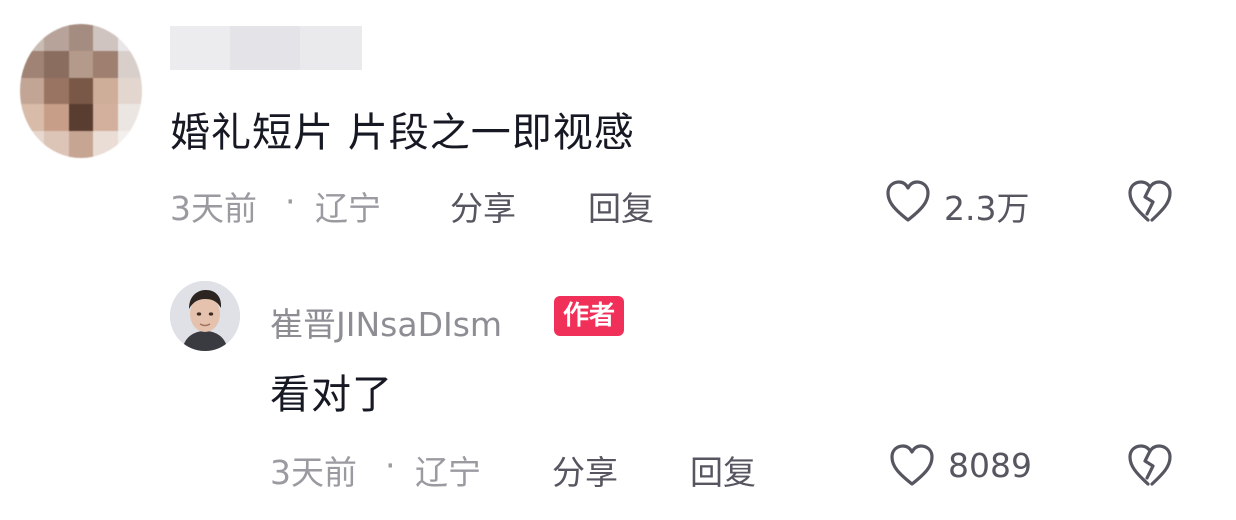 The height and width of the screenshot is (520, 1236). Describe the element at coordinates (386, 322) in the screenshot. I see `author-username: 崔晋JINsaDIsm` at that location.